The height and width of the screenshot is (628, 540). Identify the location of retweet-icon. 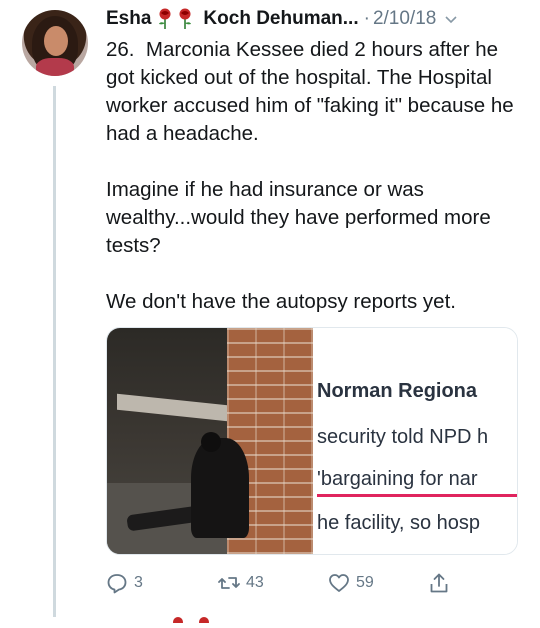
(229, 583).